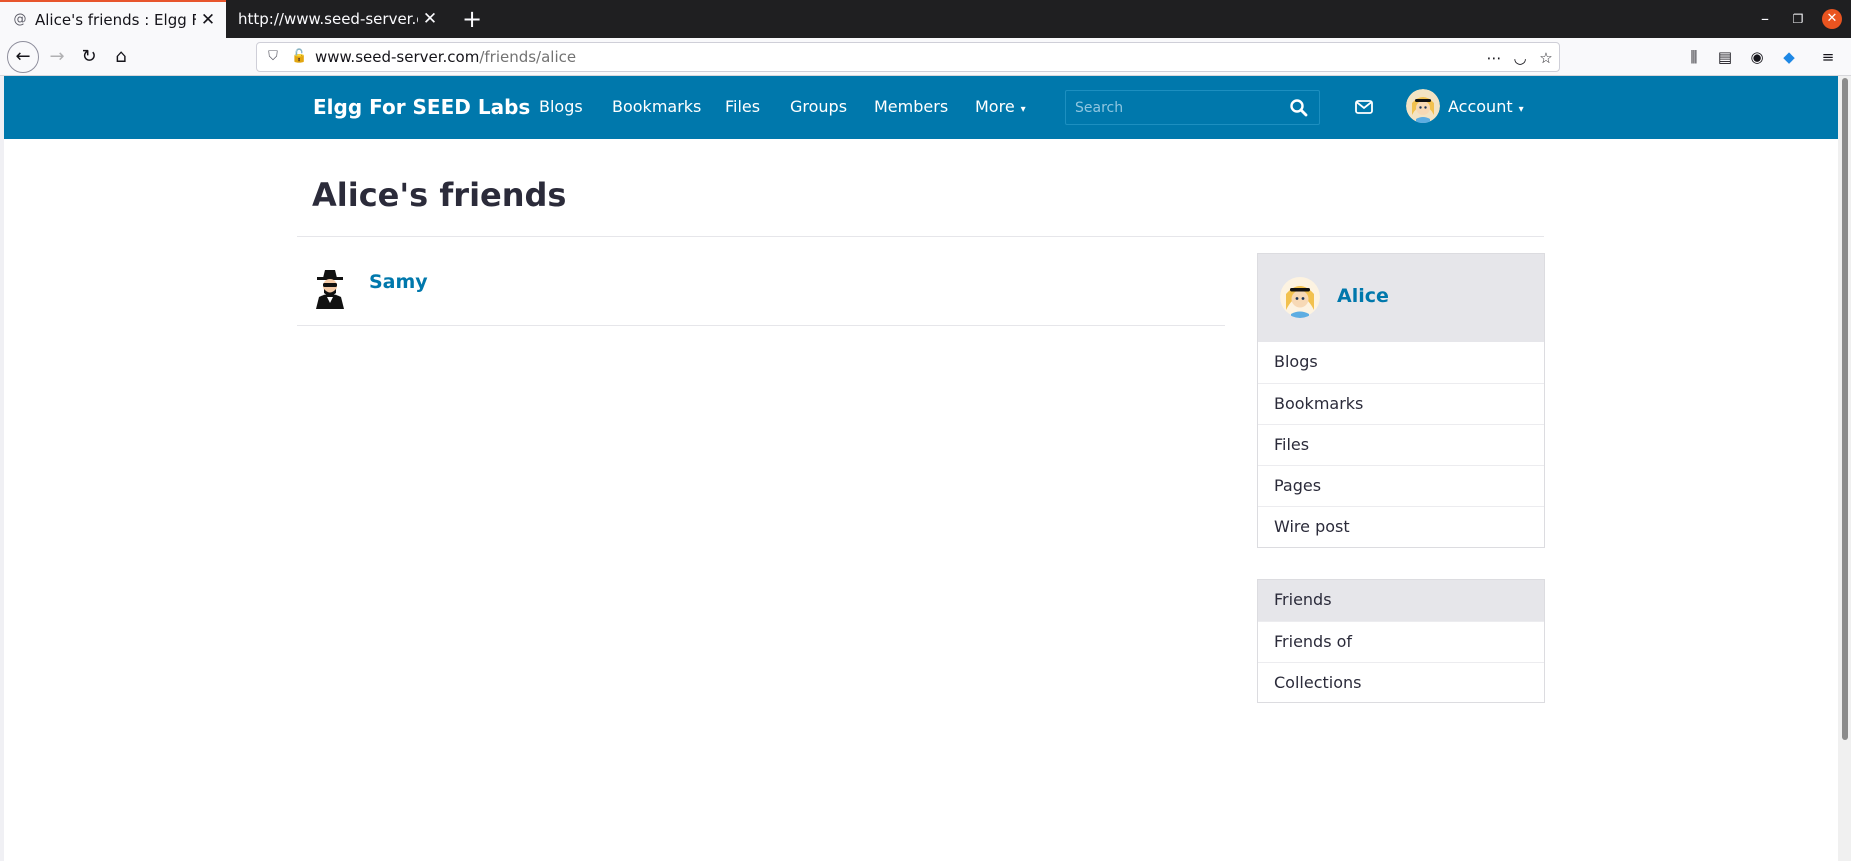  Describe the element at coordinates (1401, 444) in the screenshot. I see `sidebar-item-files: Files` at that location.